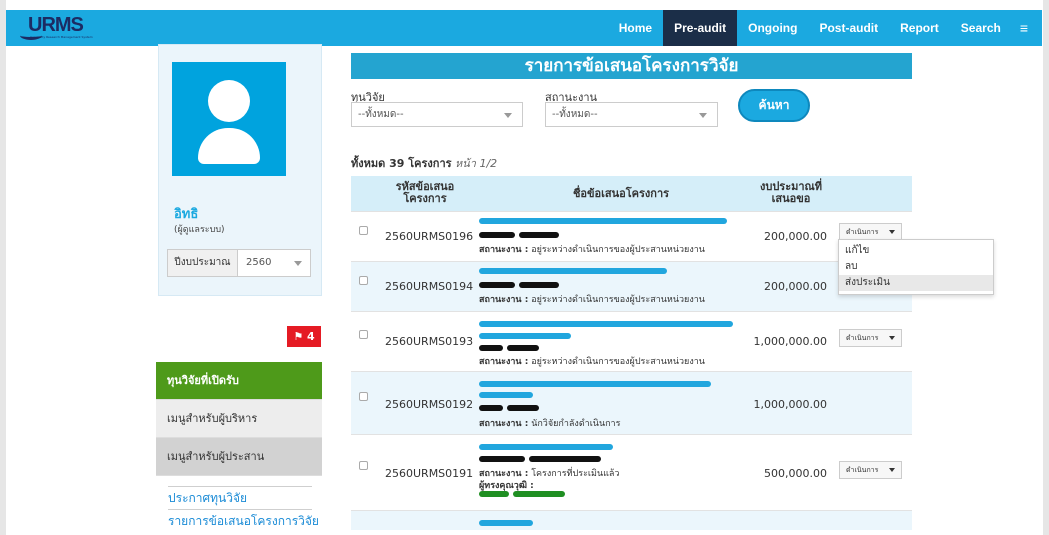 The width and height of the screenshot is (1049, 535). Describe the element at coordinates (429, 473) in the screenshot. I see `proposal-code: 2560URMS0191` at that location.